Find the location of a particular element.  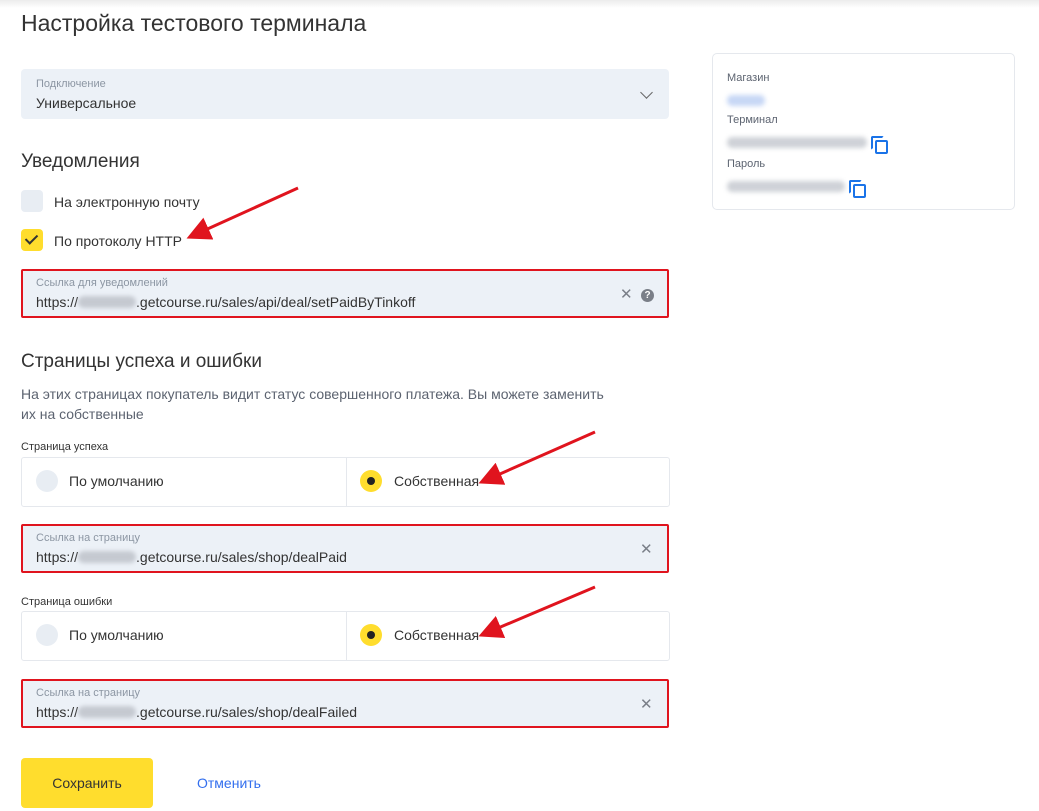

email-checkbox is located at coordinates (32, 201).